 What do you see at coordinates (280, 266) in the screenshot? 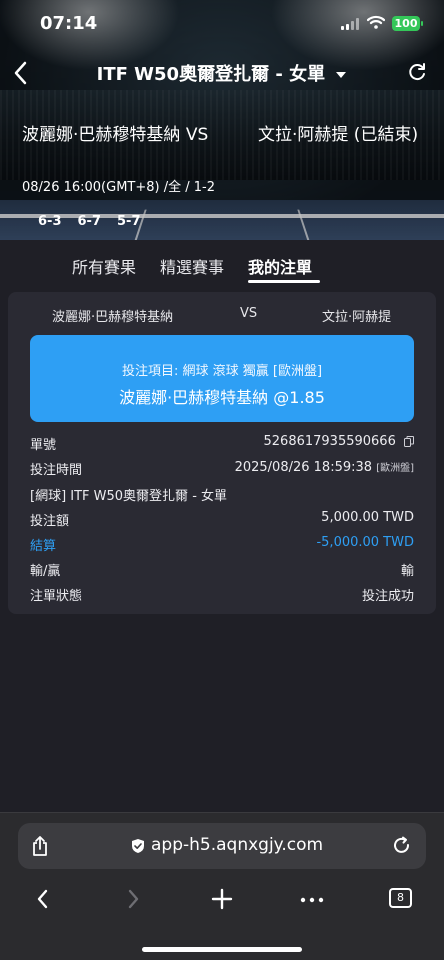
I see `tab-my-bets: 我的注單` at bounding box center [280, 266].